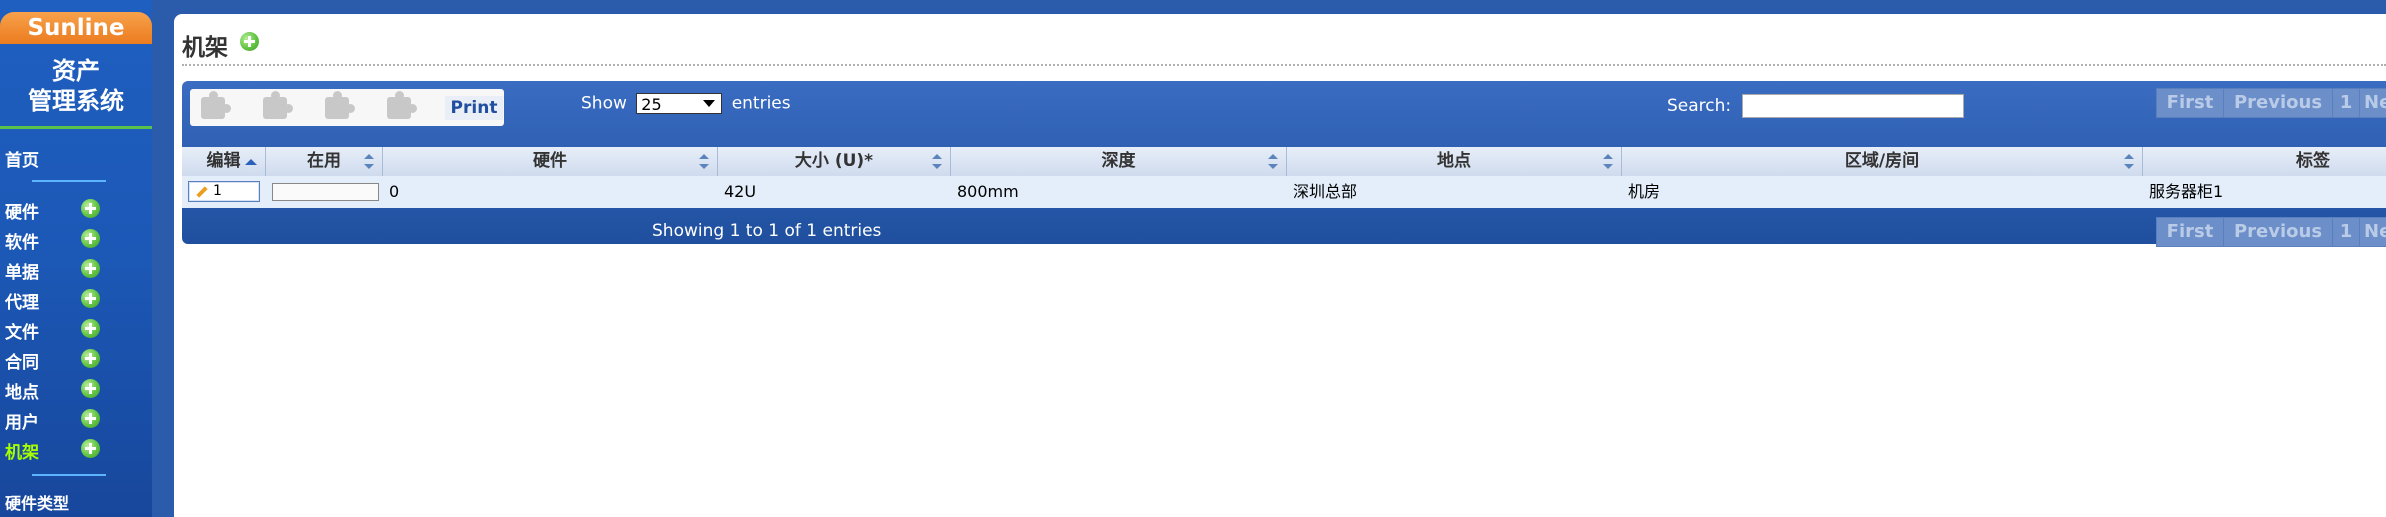  I want to click on column-header-hardware: 硬件, so click(550, 161).